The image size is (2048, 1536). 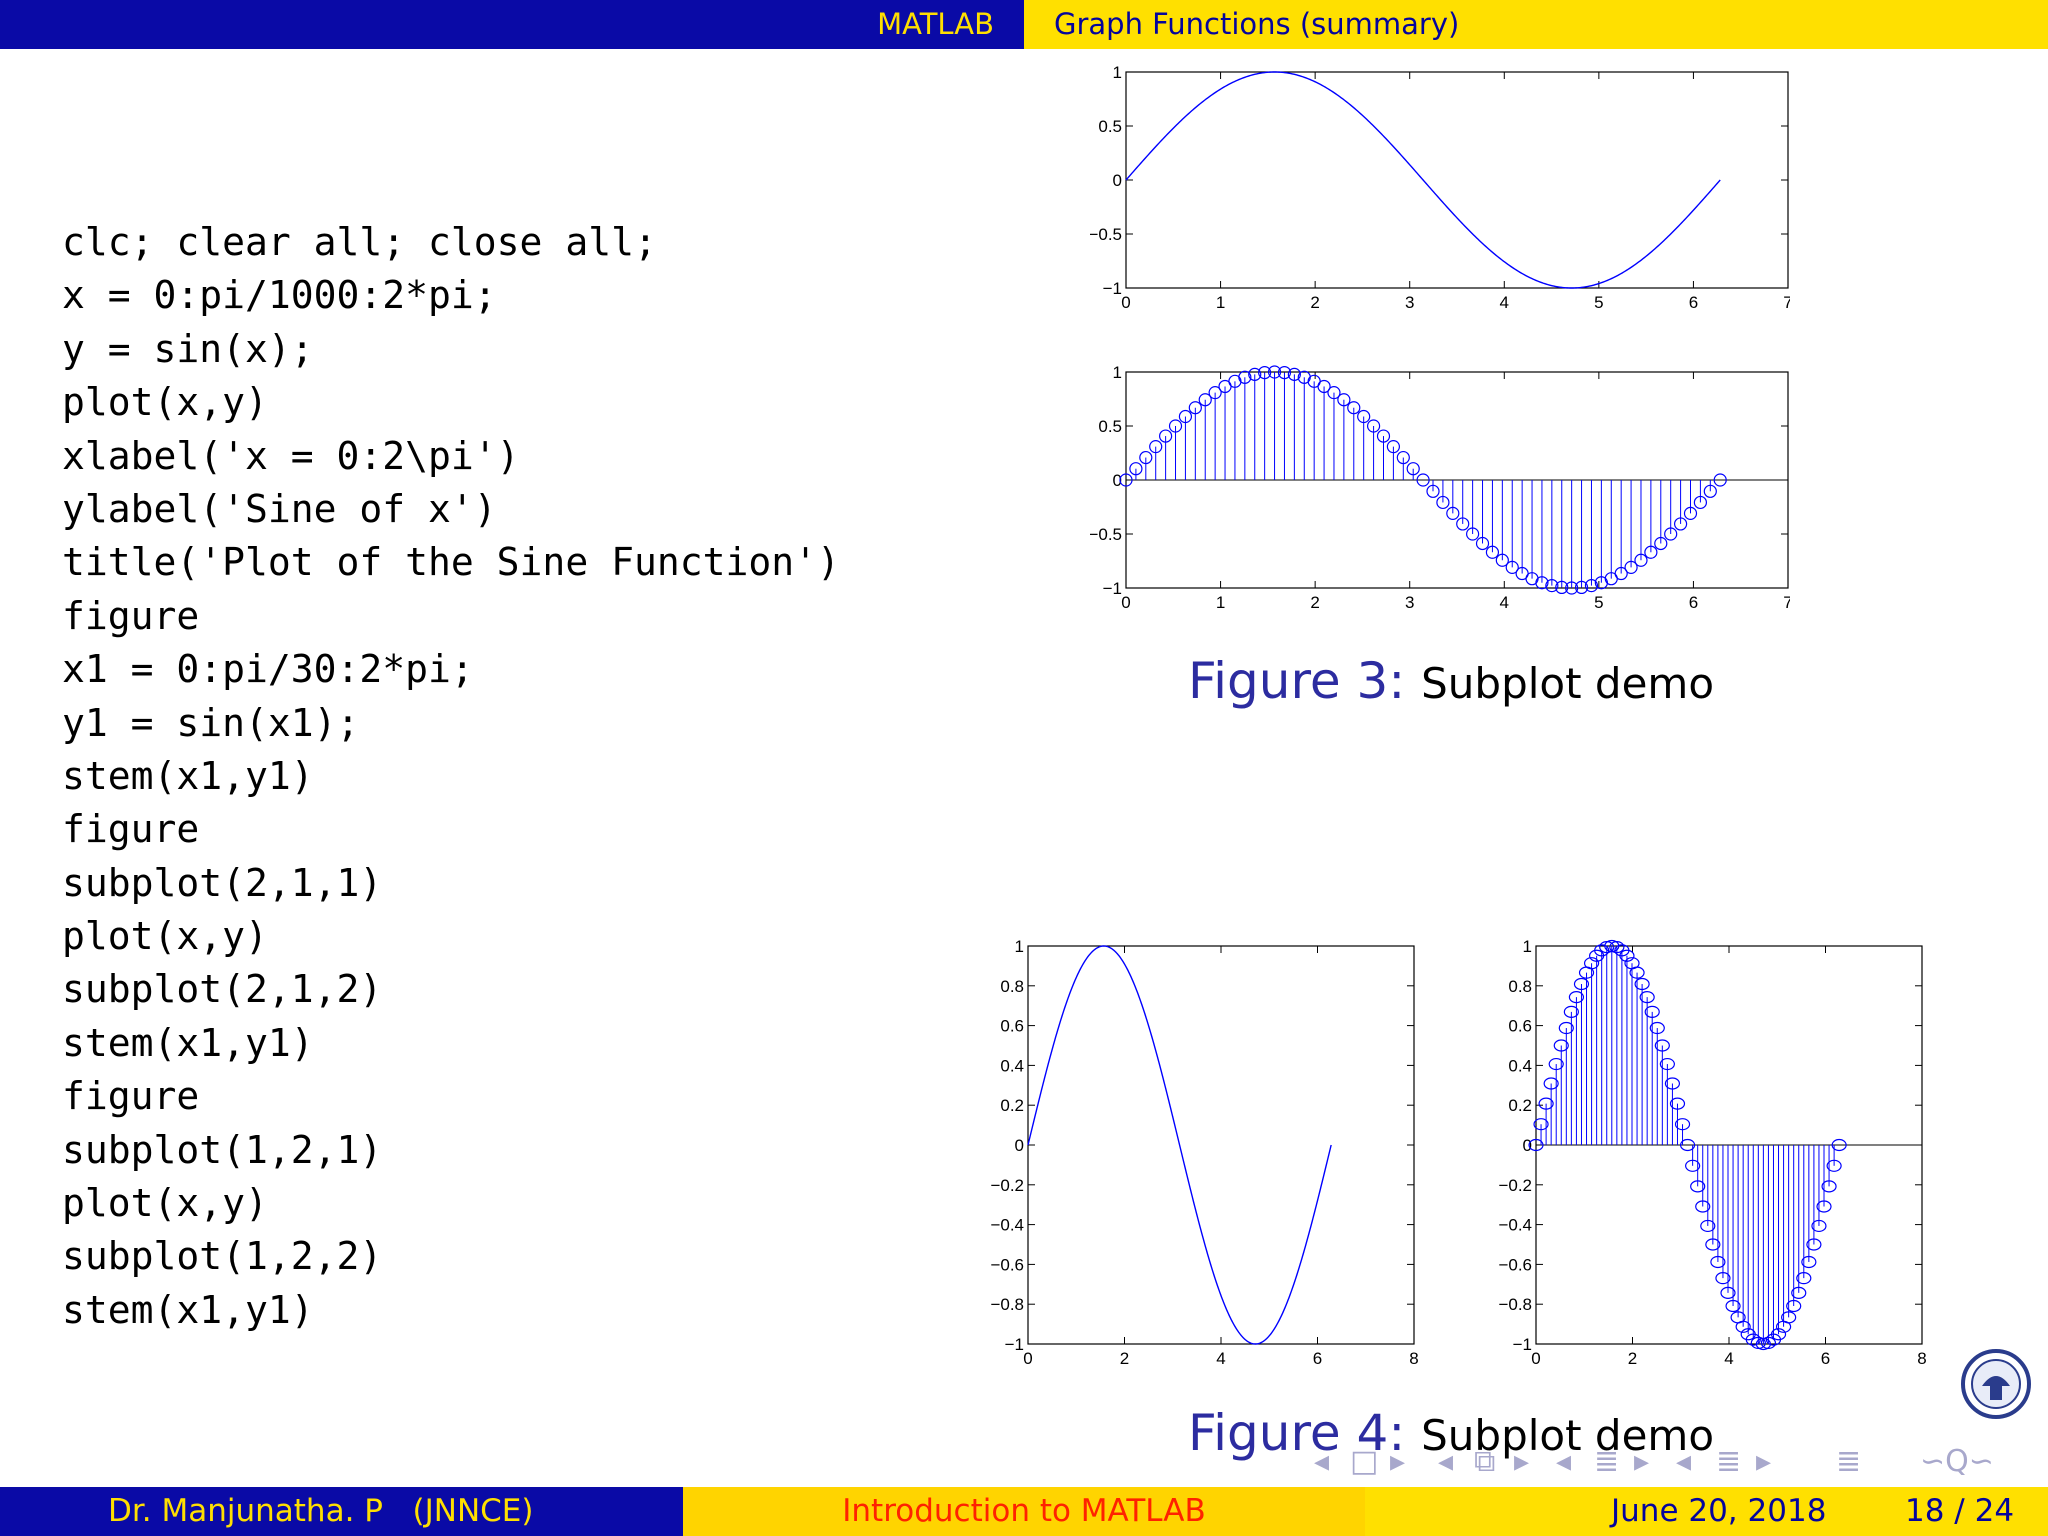 What do you see at coordinates (1763, 1461) in the screenshot?
I see `nav-toc-next-icon: ▸` at bounding box center [1763, 1461].